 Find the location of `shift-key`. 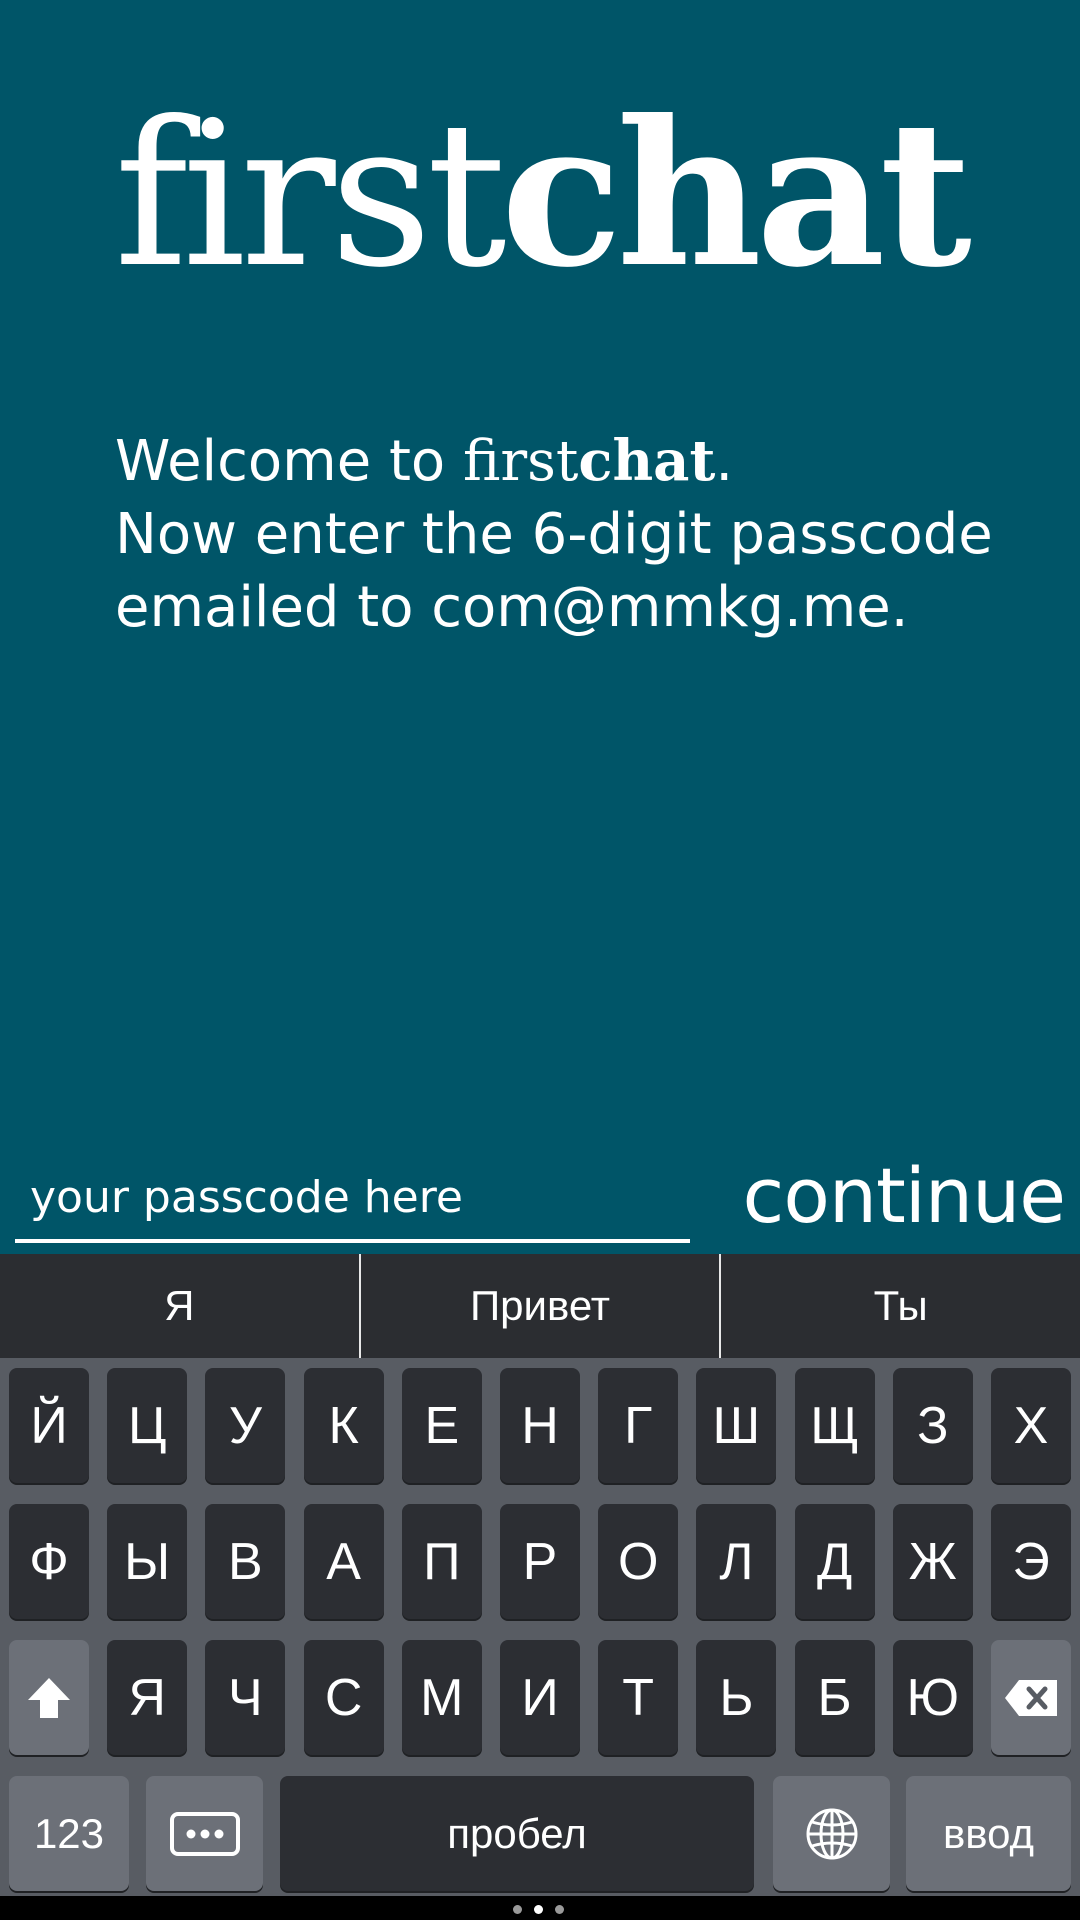

shift-key is located at coordinates (49, 1697).